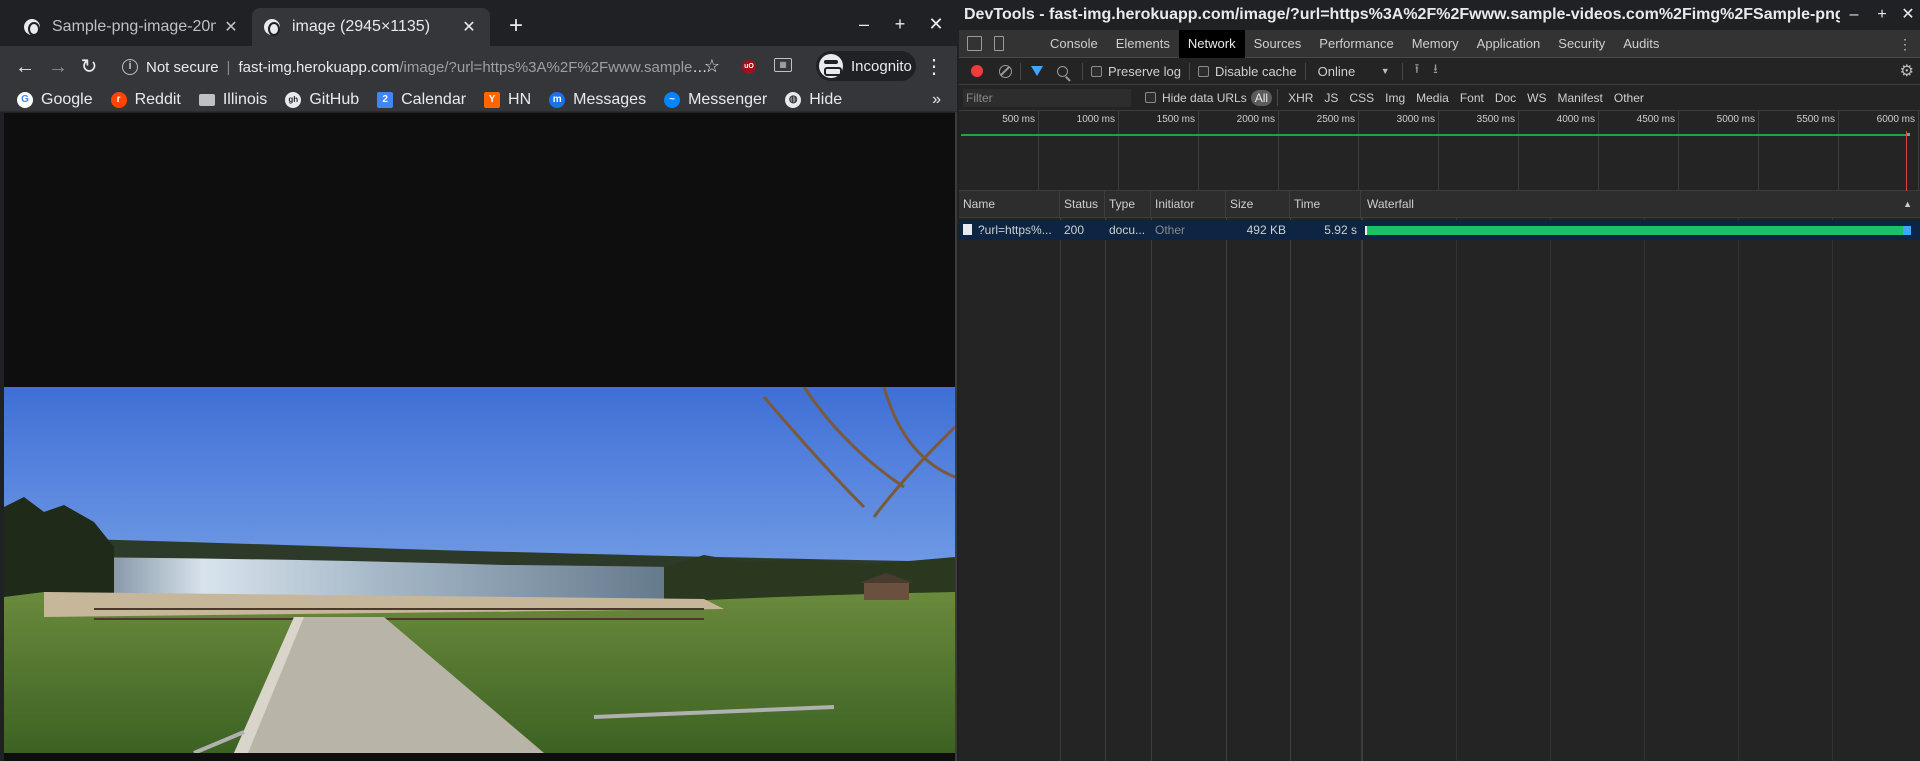 The height and width of the screenshot is (761, 1920). Describe the element at coordinates (58, 67) in the screenshot. I see `forward-button: →` at that location.